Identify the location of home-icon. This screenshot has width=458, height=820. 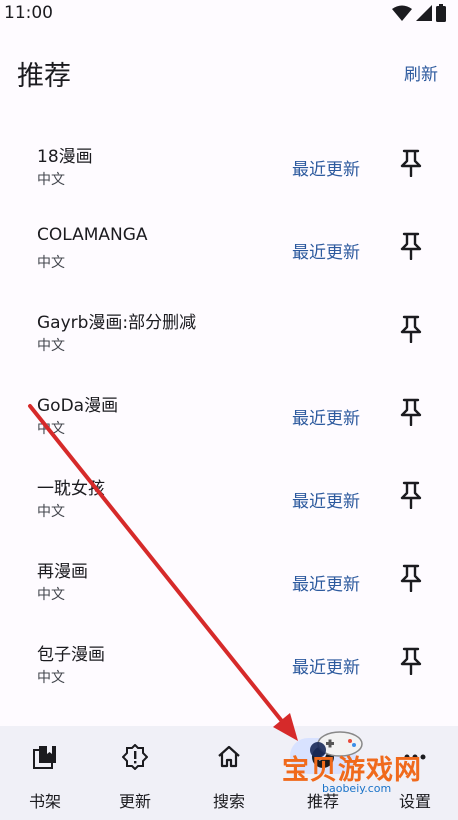
(229, 756).